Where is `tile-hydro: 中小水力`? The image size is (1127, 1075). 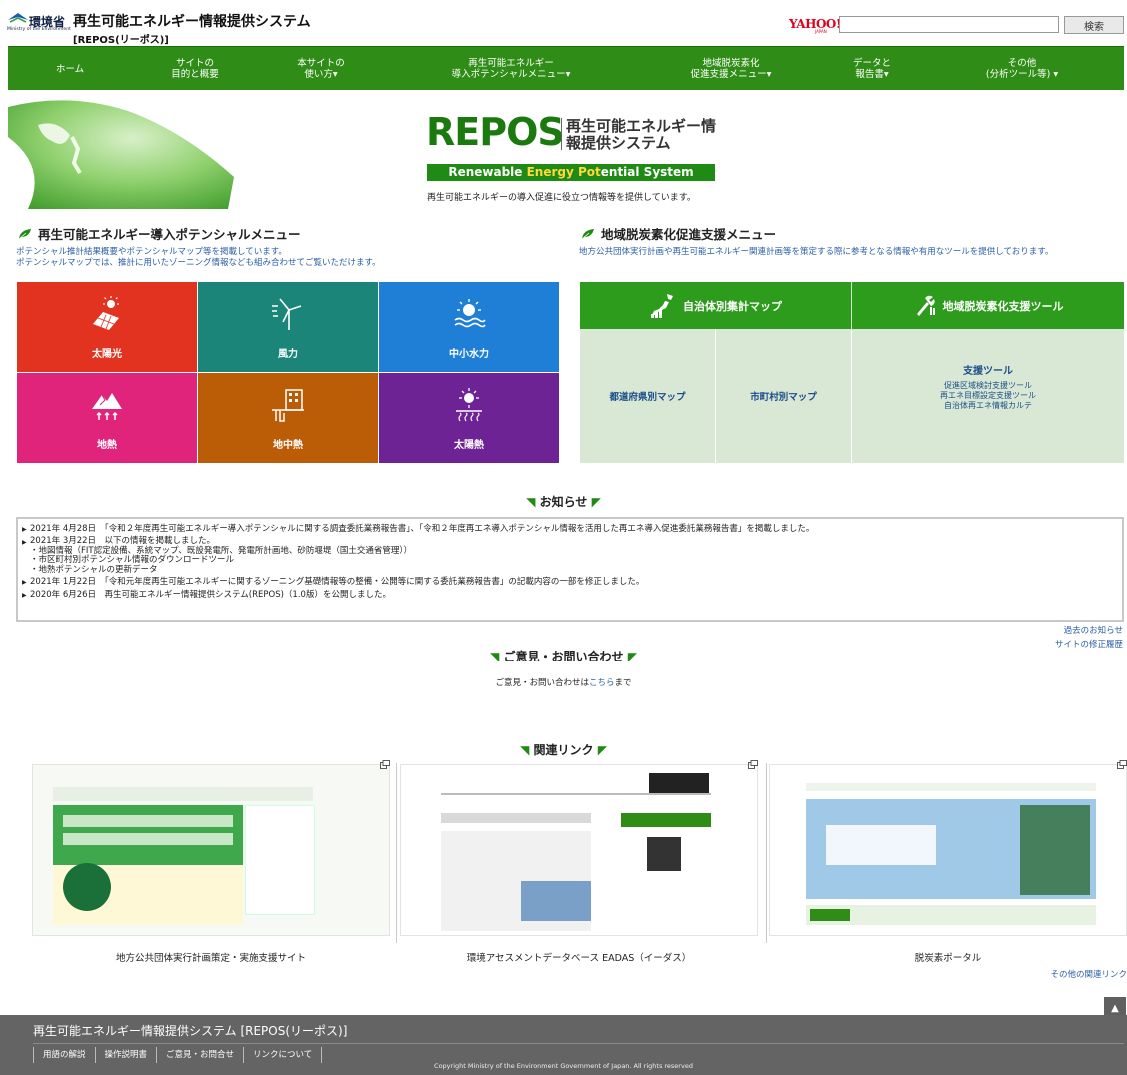
tile-hydro: 中小水力 is located at coordinates (469, 327).